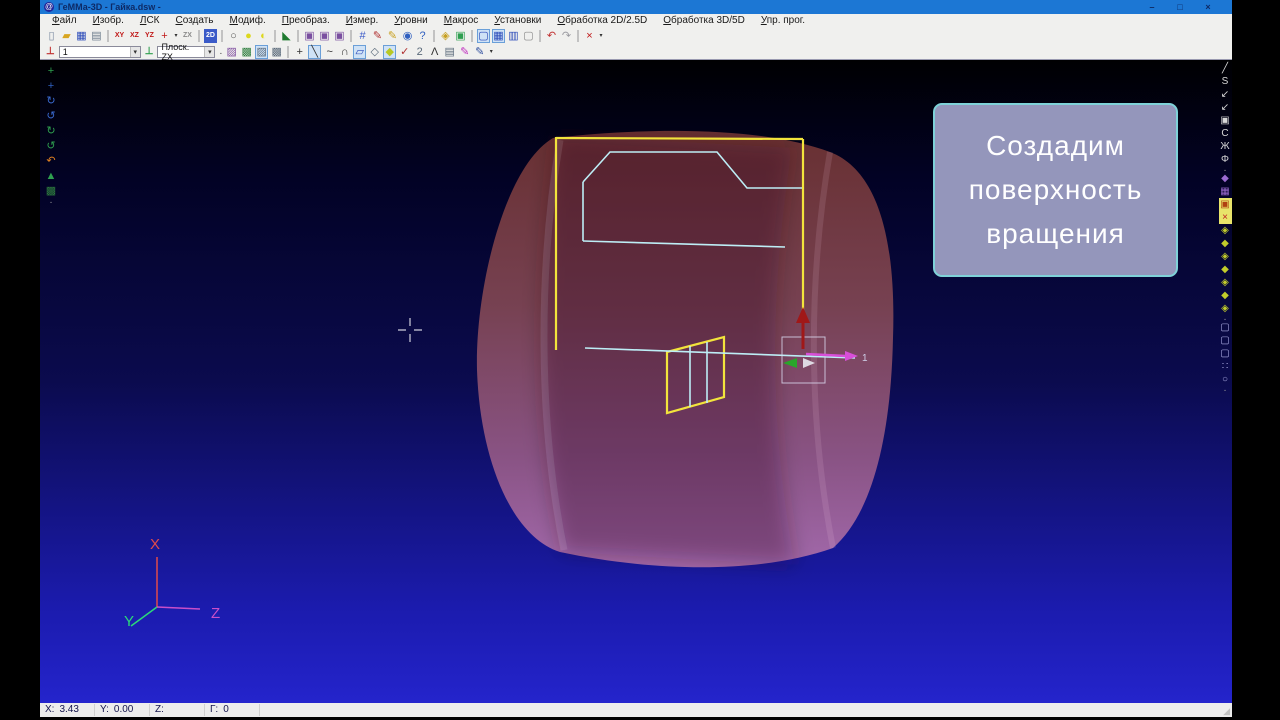  I want to click on view-axonometry-button: +, so click(164, 36).